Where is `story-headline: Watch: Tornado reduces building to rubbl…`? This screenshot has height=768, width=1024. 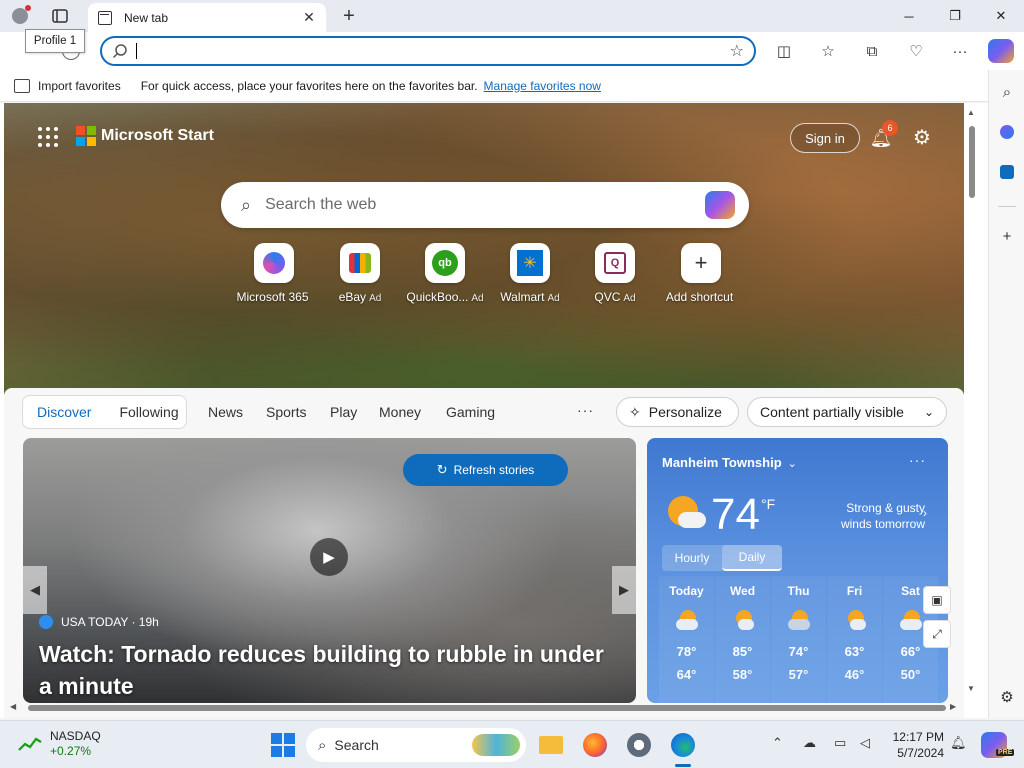
story-headline: Watch: Tornado reduces building to rubbl… is located at coordinates (329, 670).